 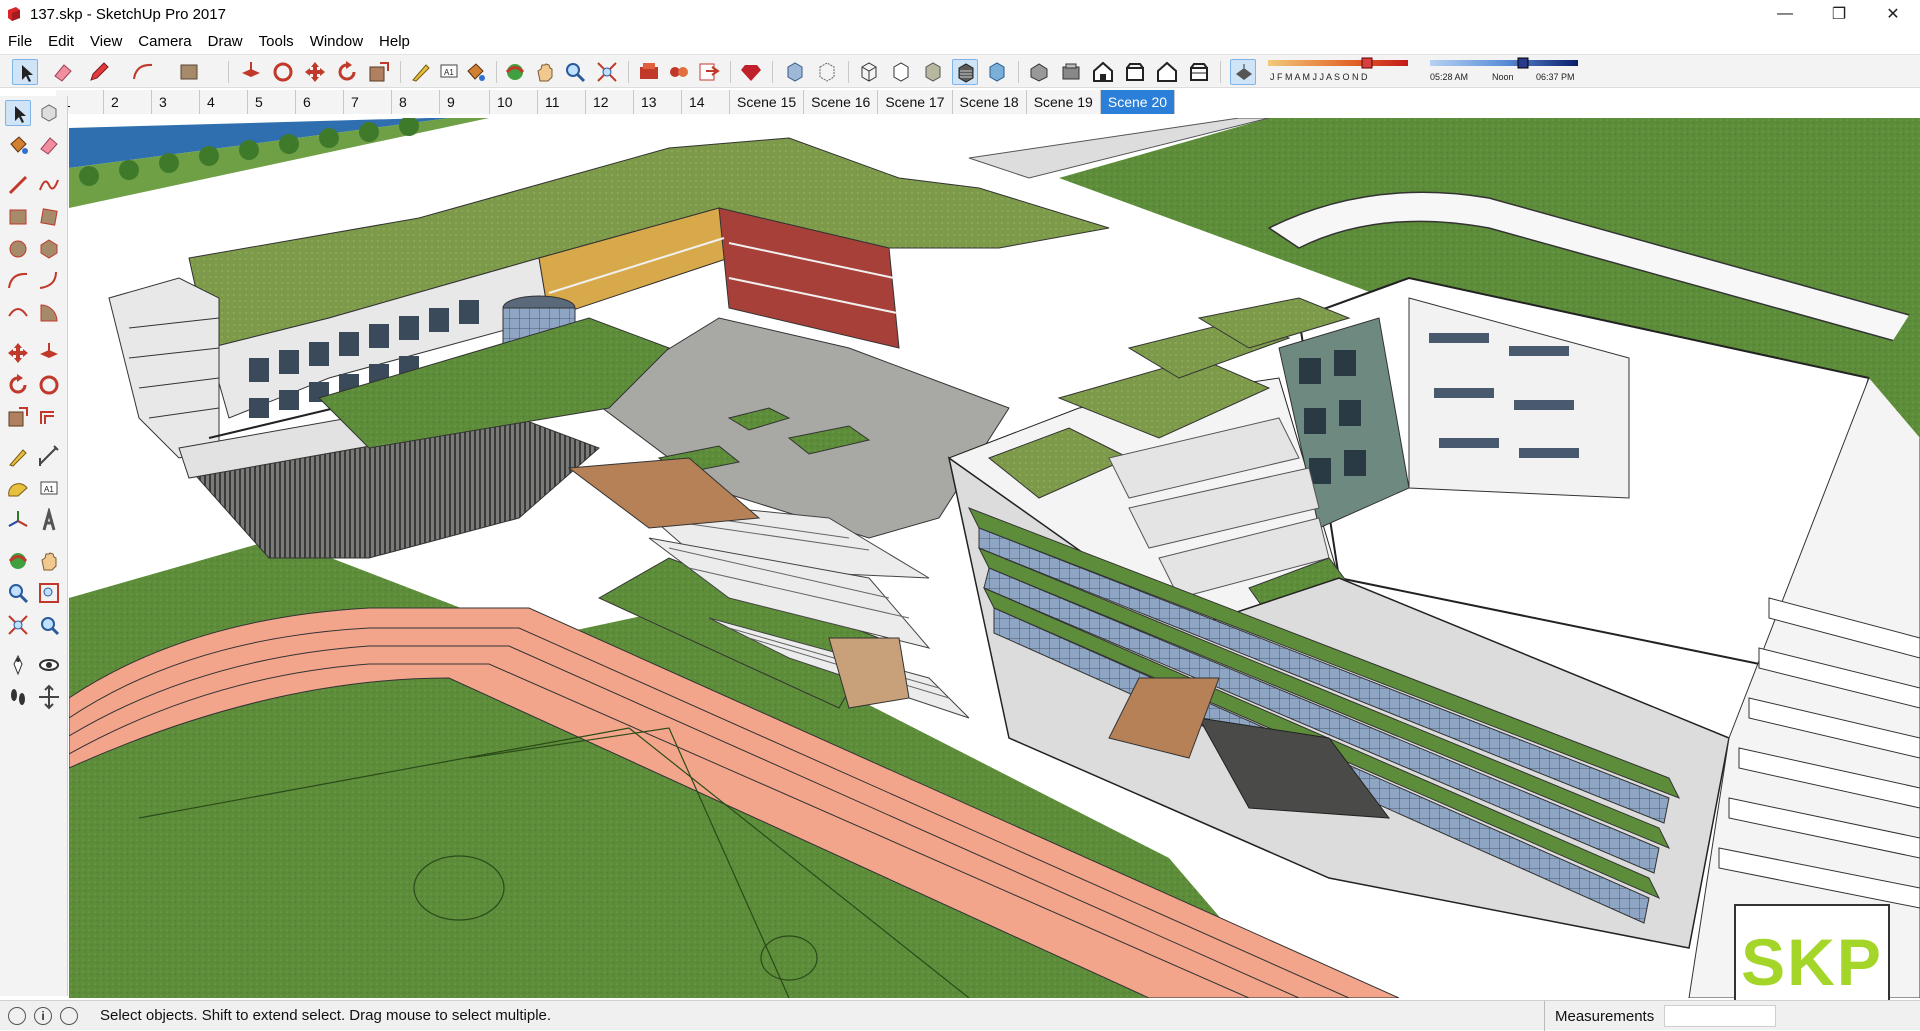 I want to click on scene-tab-15: Scene 15, so click(x=767, y=102).